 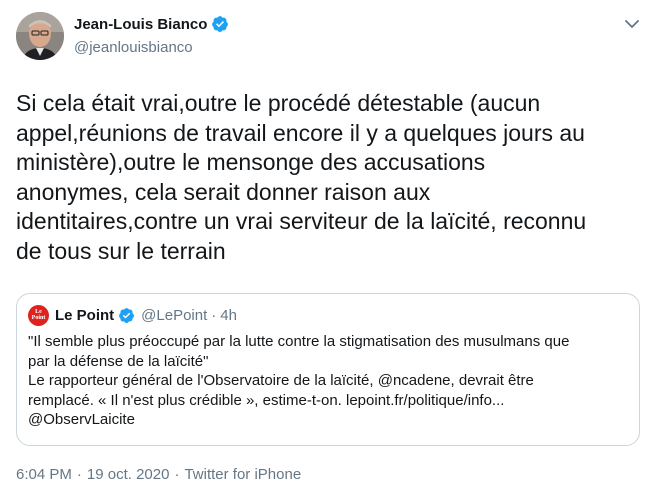 What do you see at coordinates (121, 250) in the screenshot?
I see `tweet-text-line: de tous sur le terrain` at bounding box center [121, 250].